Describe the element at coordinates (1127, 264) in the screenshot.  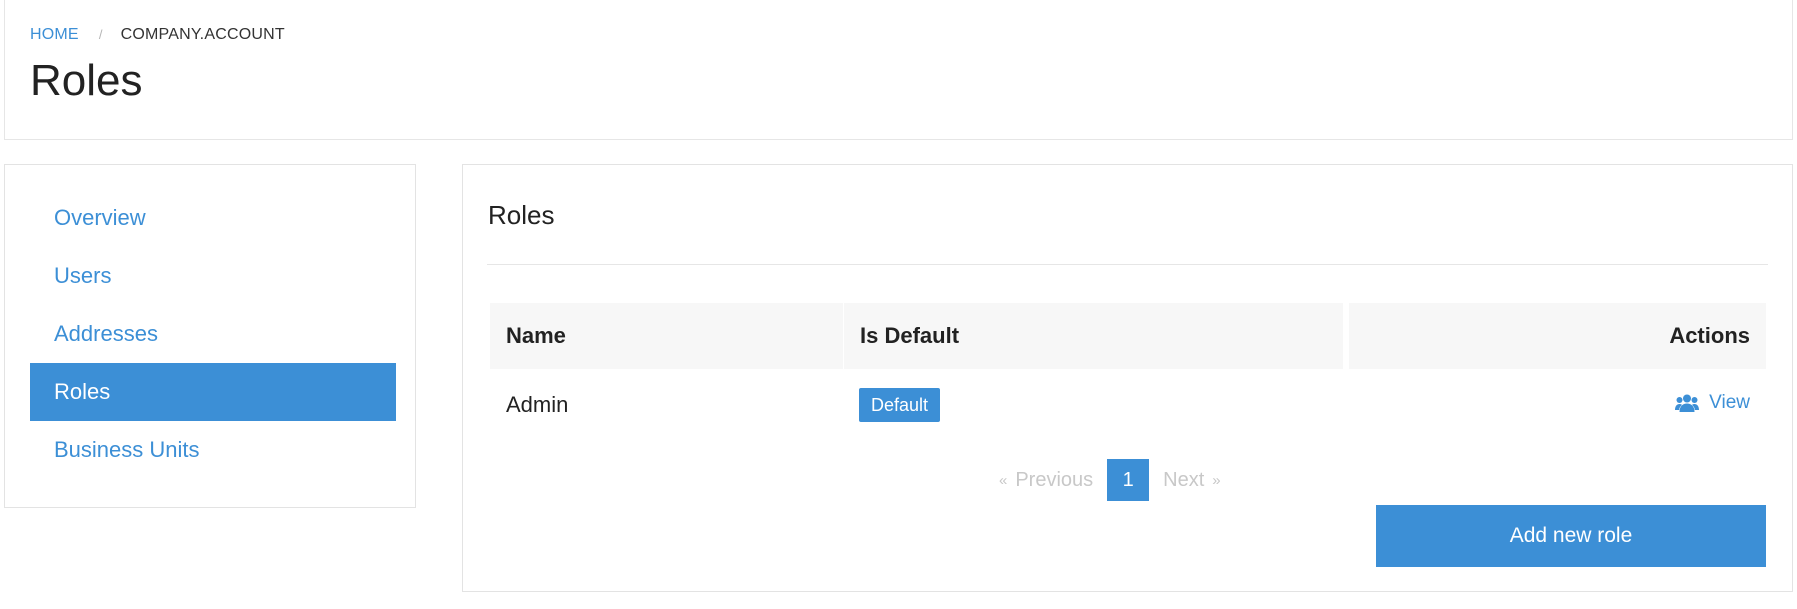
I see `divider` at that location.